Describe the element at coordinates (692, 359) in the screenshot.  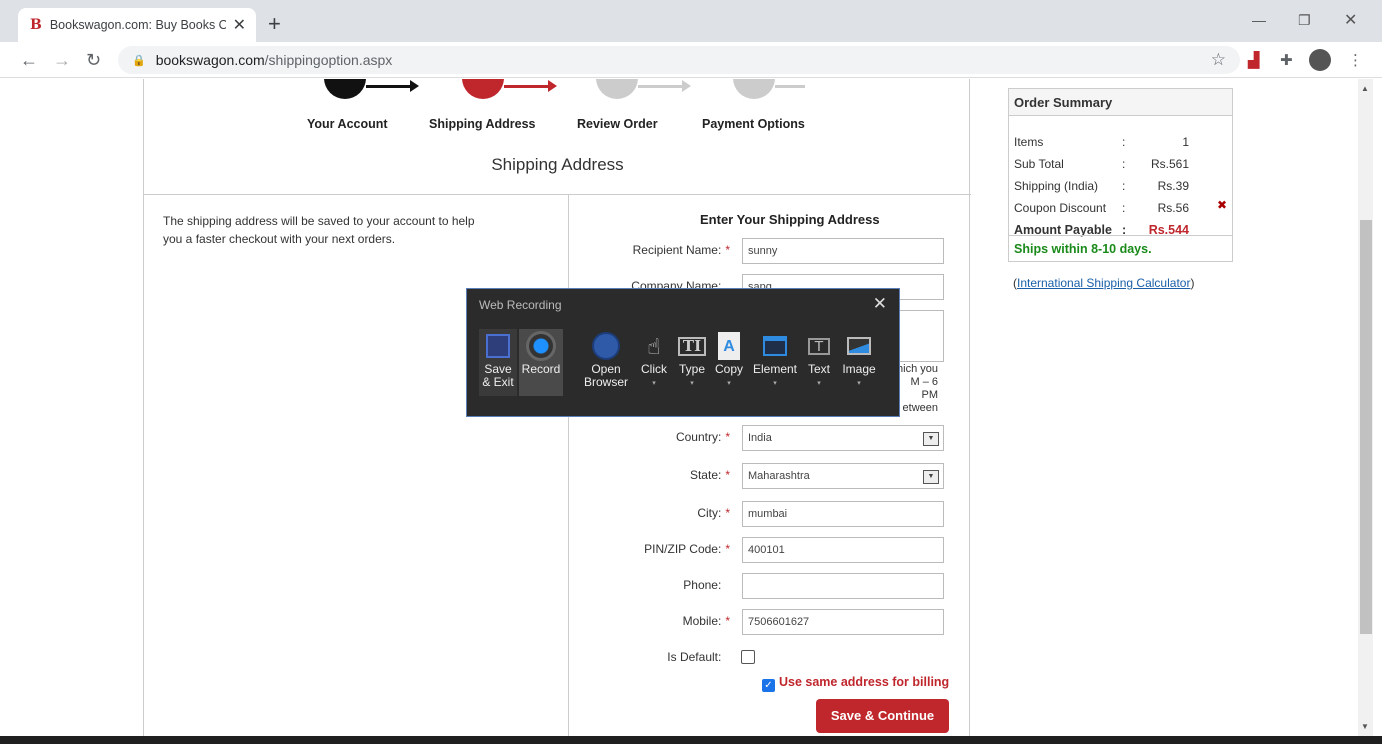
I see `type-button: TI Type ▾` at that location.